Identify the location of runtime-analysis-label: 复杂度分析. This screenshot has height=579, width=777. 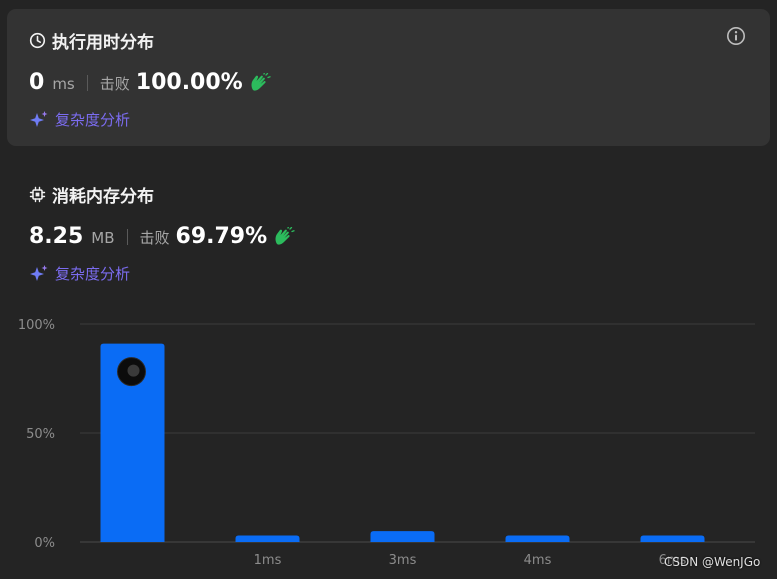
(93, 120).